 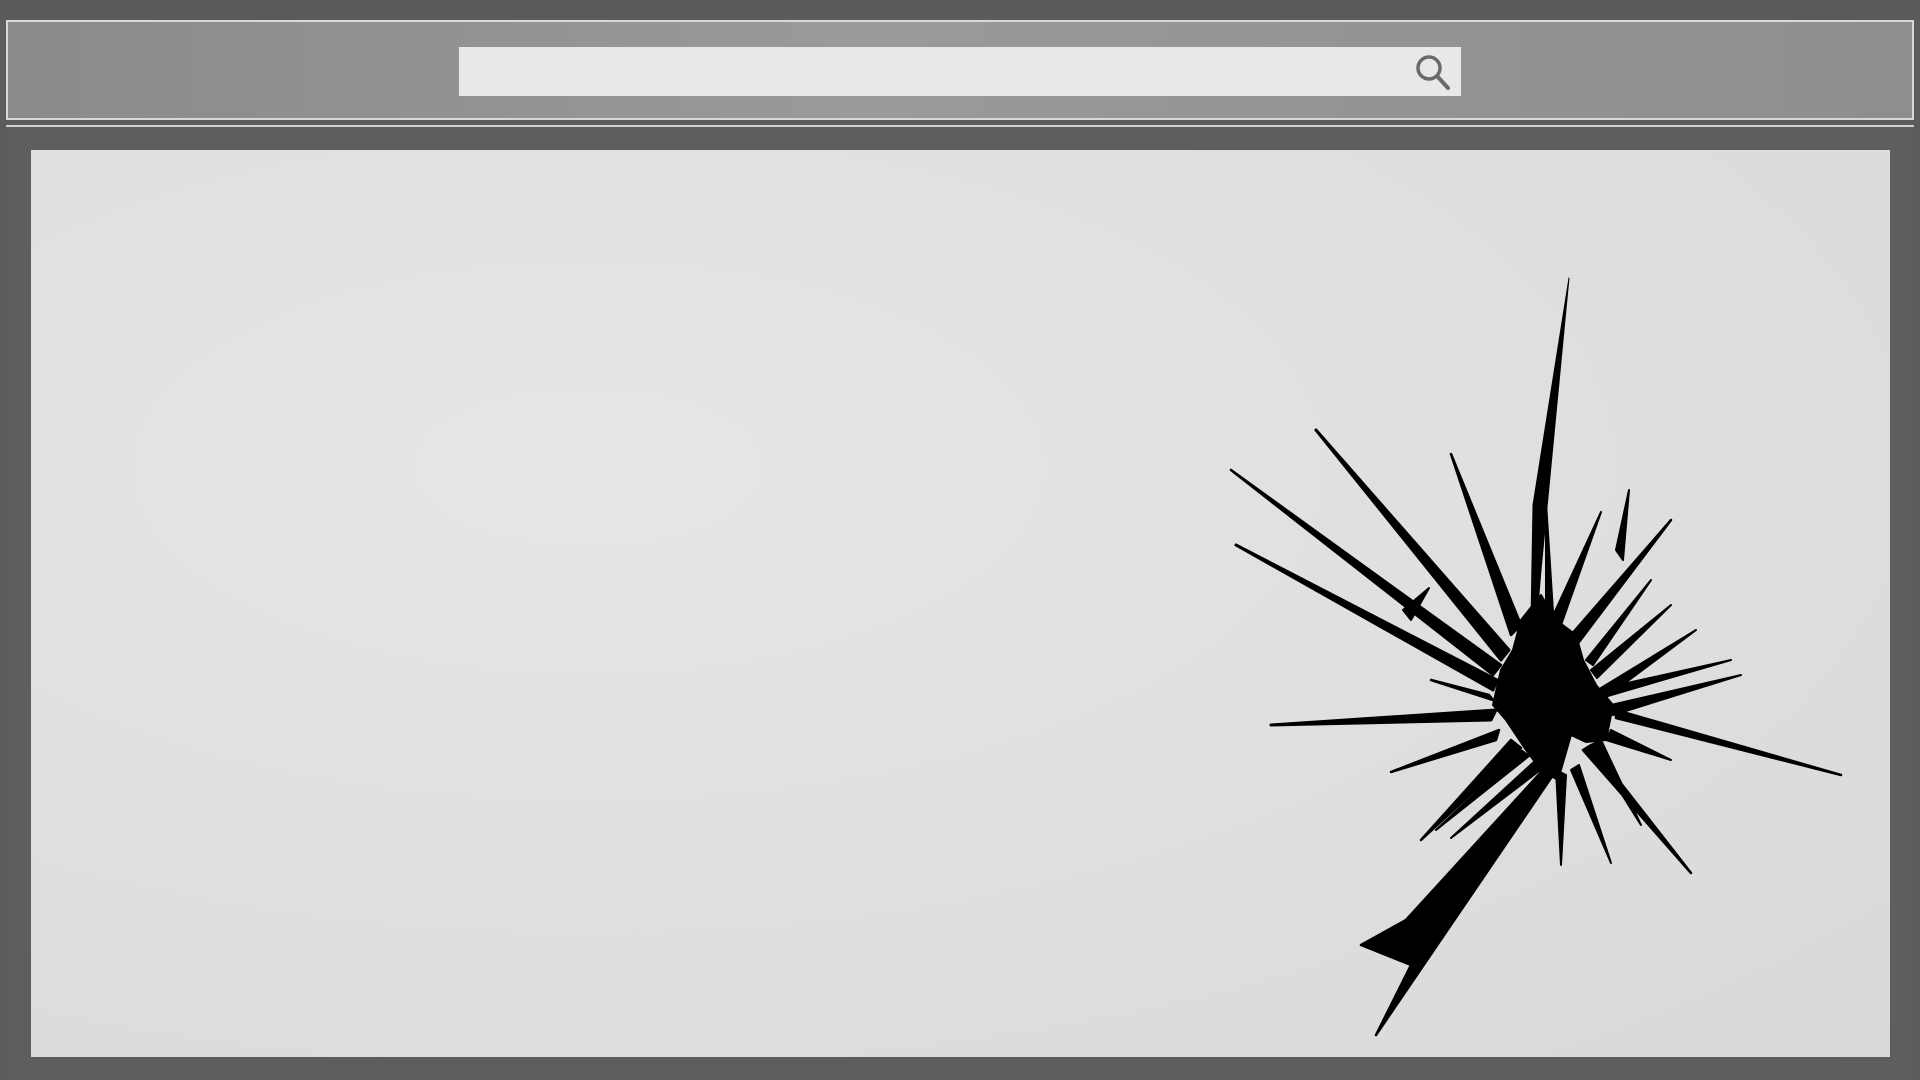 I want to click on search-icon, so click(x=1433, y=72).